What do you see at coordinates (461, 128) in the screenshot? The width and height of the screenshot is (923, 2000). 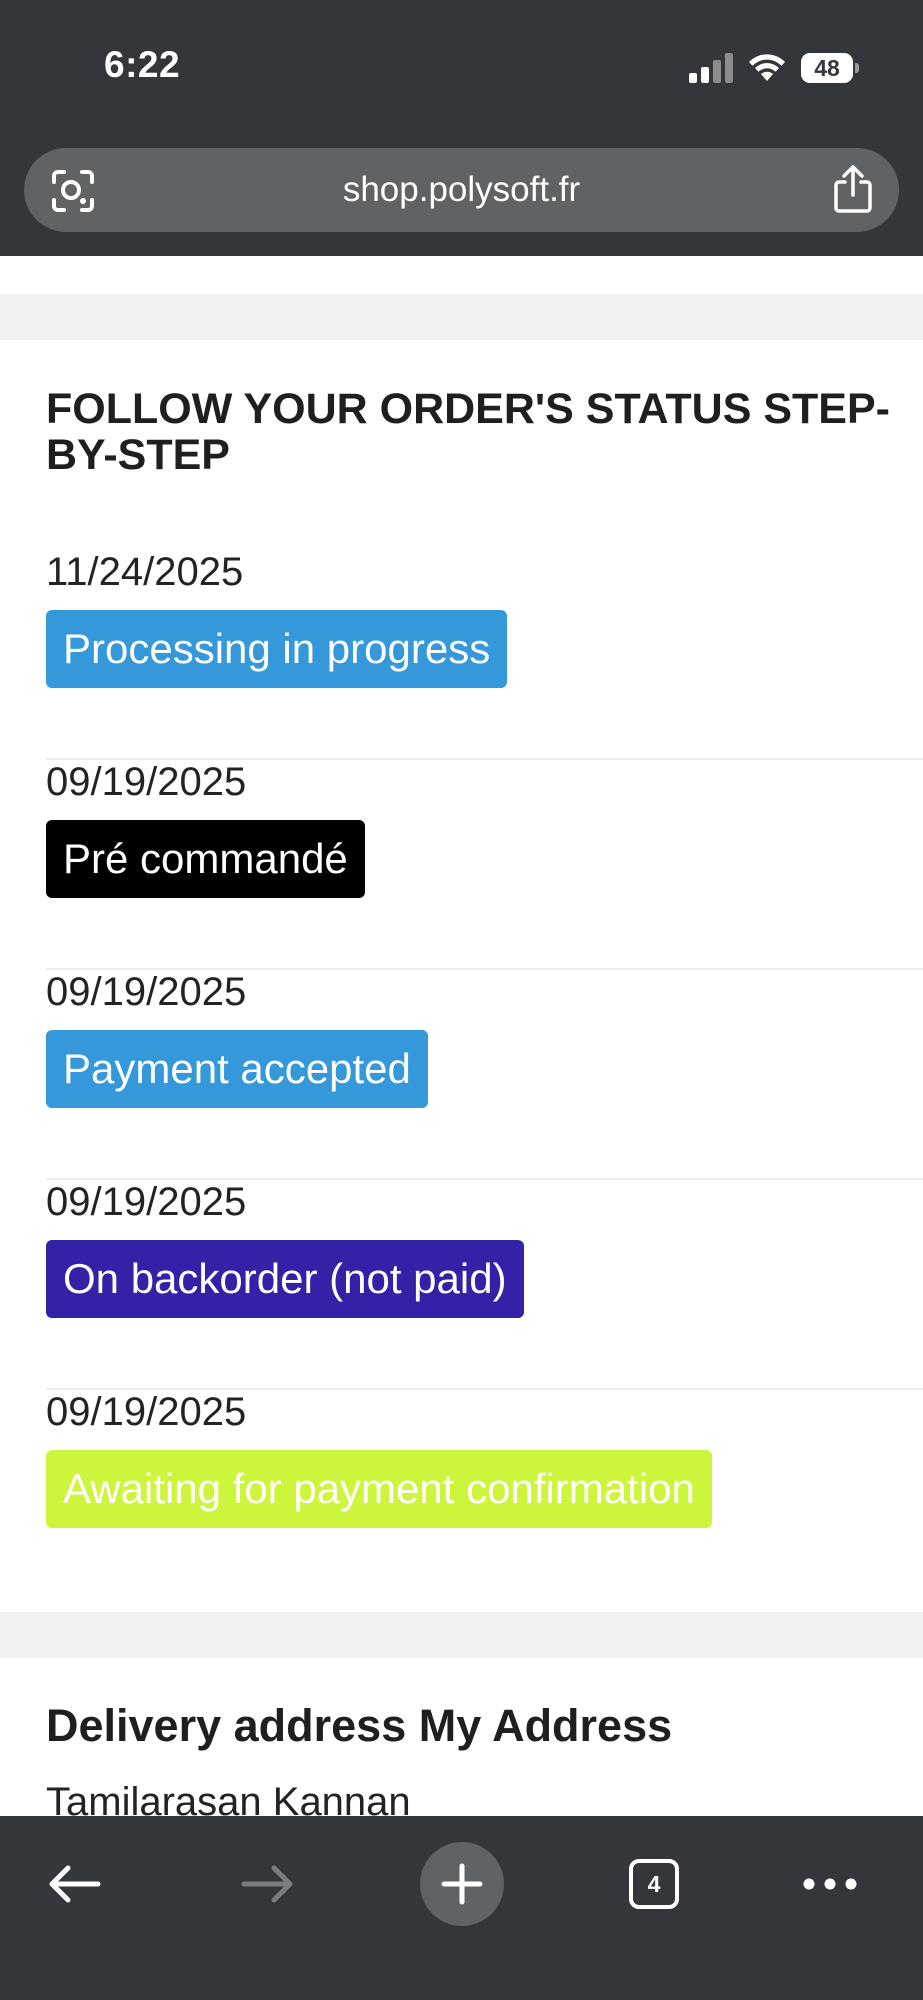 I see `browser-top-bar: 6:22 48 shop.polysoft.fr` at bounding box center [461, 128].